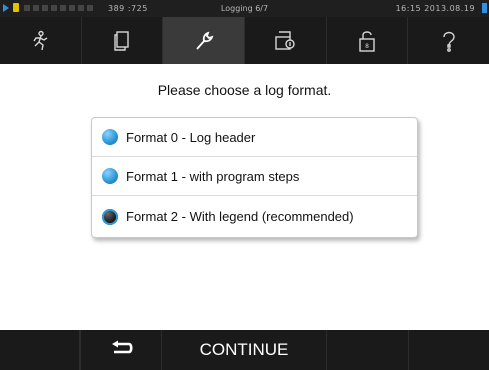  I want to click on back-button, so click(121, 350).